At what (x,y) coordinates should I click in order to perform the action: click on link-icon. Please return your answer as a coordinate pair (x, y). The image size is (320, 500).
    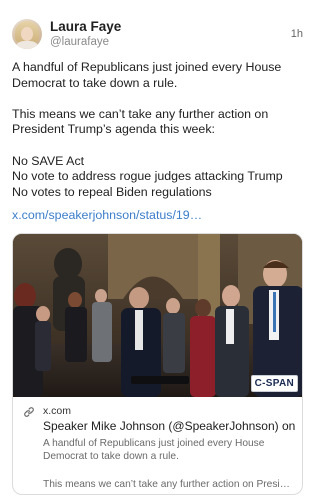
    Looking at the image, I should click on (29, 412).